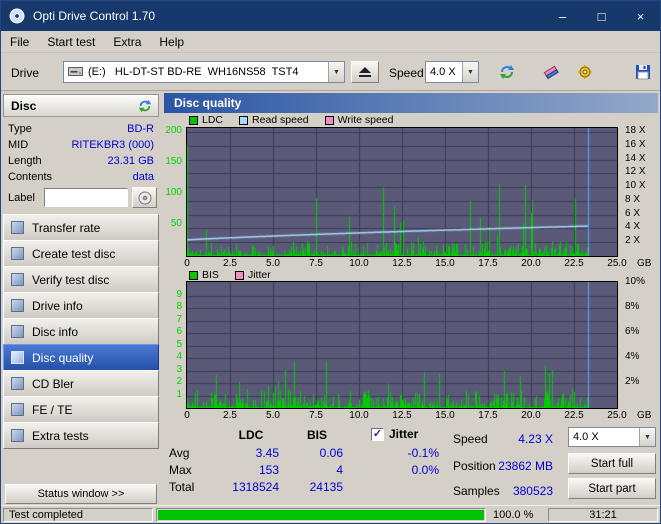 The image size is (661, 524). What do you see at coordinates (585, 72) in the screenshot?
I see `settings-button` at bounding box center [585, 72].